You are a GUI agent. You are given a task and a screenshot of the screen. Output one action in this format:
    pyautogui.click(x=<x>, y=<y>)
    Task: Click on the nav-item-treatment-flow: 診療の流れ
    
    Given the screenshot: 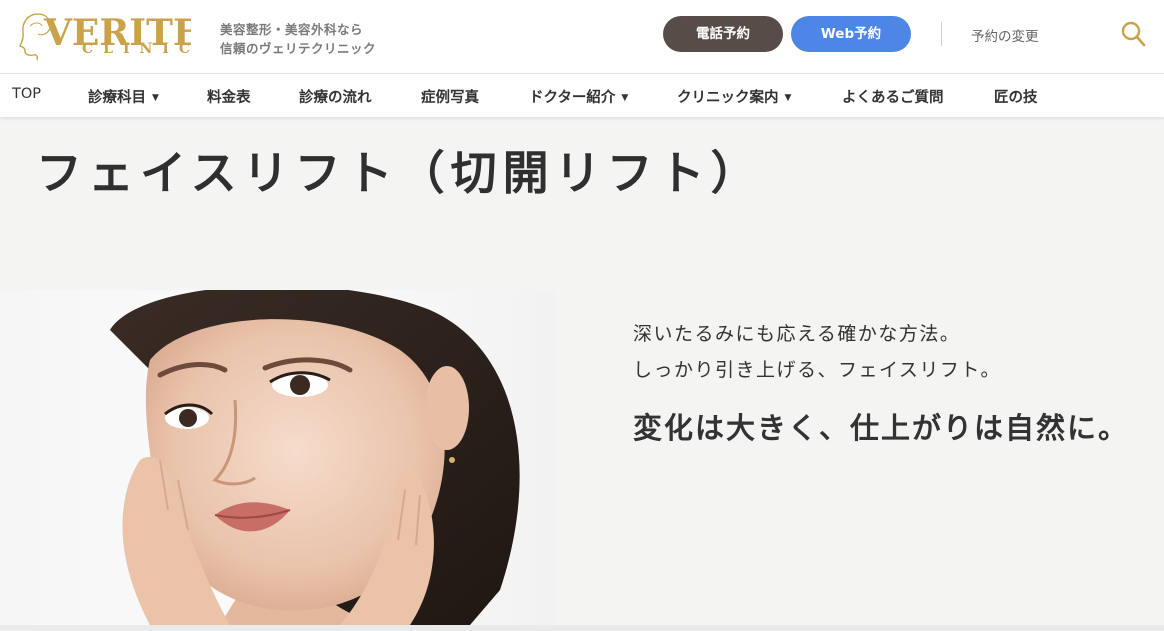 What is the action you would take?
    pyautogui.click(x=335, y=96)
    